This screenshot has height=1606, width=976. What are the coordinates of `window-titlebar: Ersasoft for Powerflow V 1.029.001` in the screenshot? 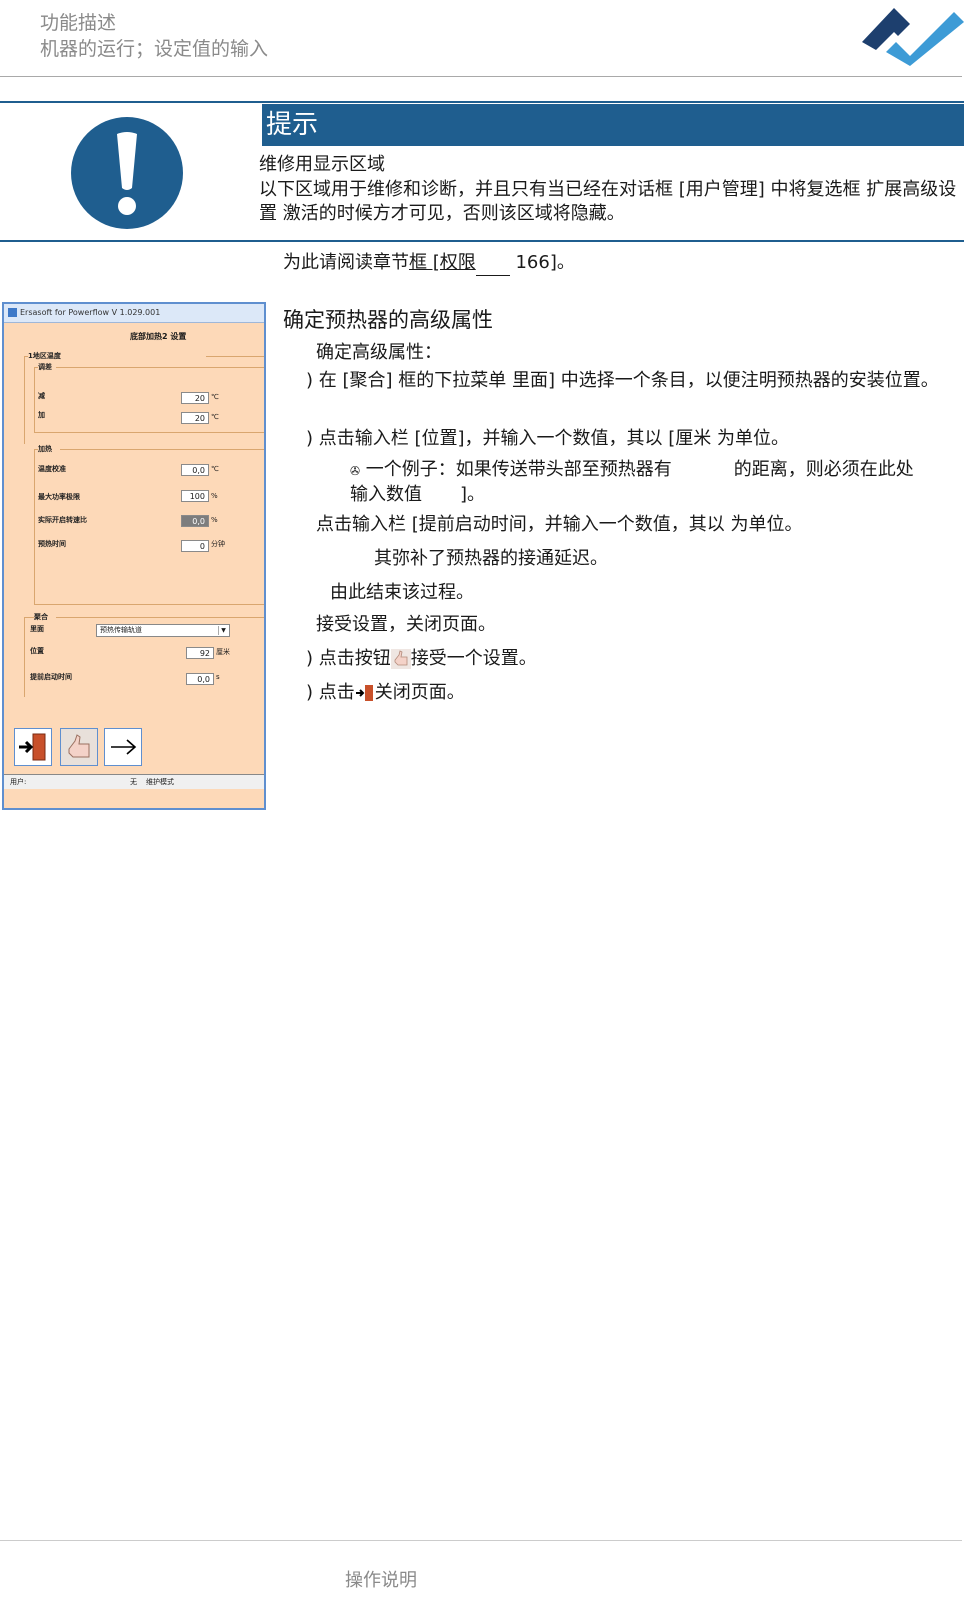 It's located at (134, 313).